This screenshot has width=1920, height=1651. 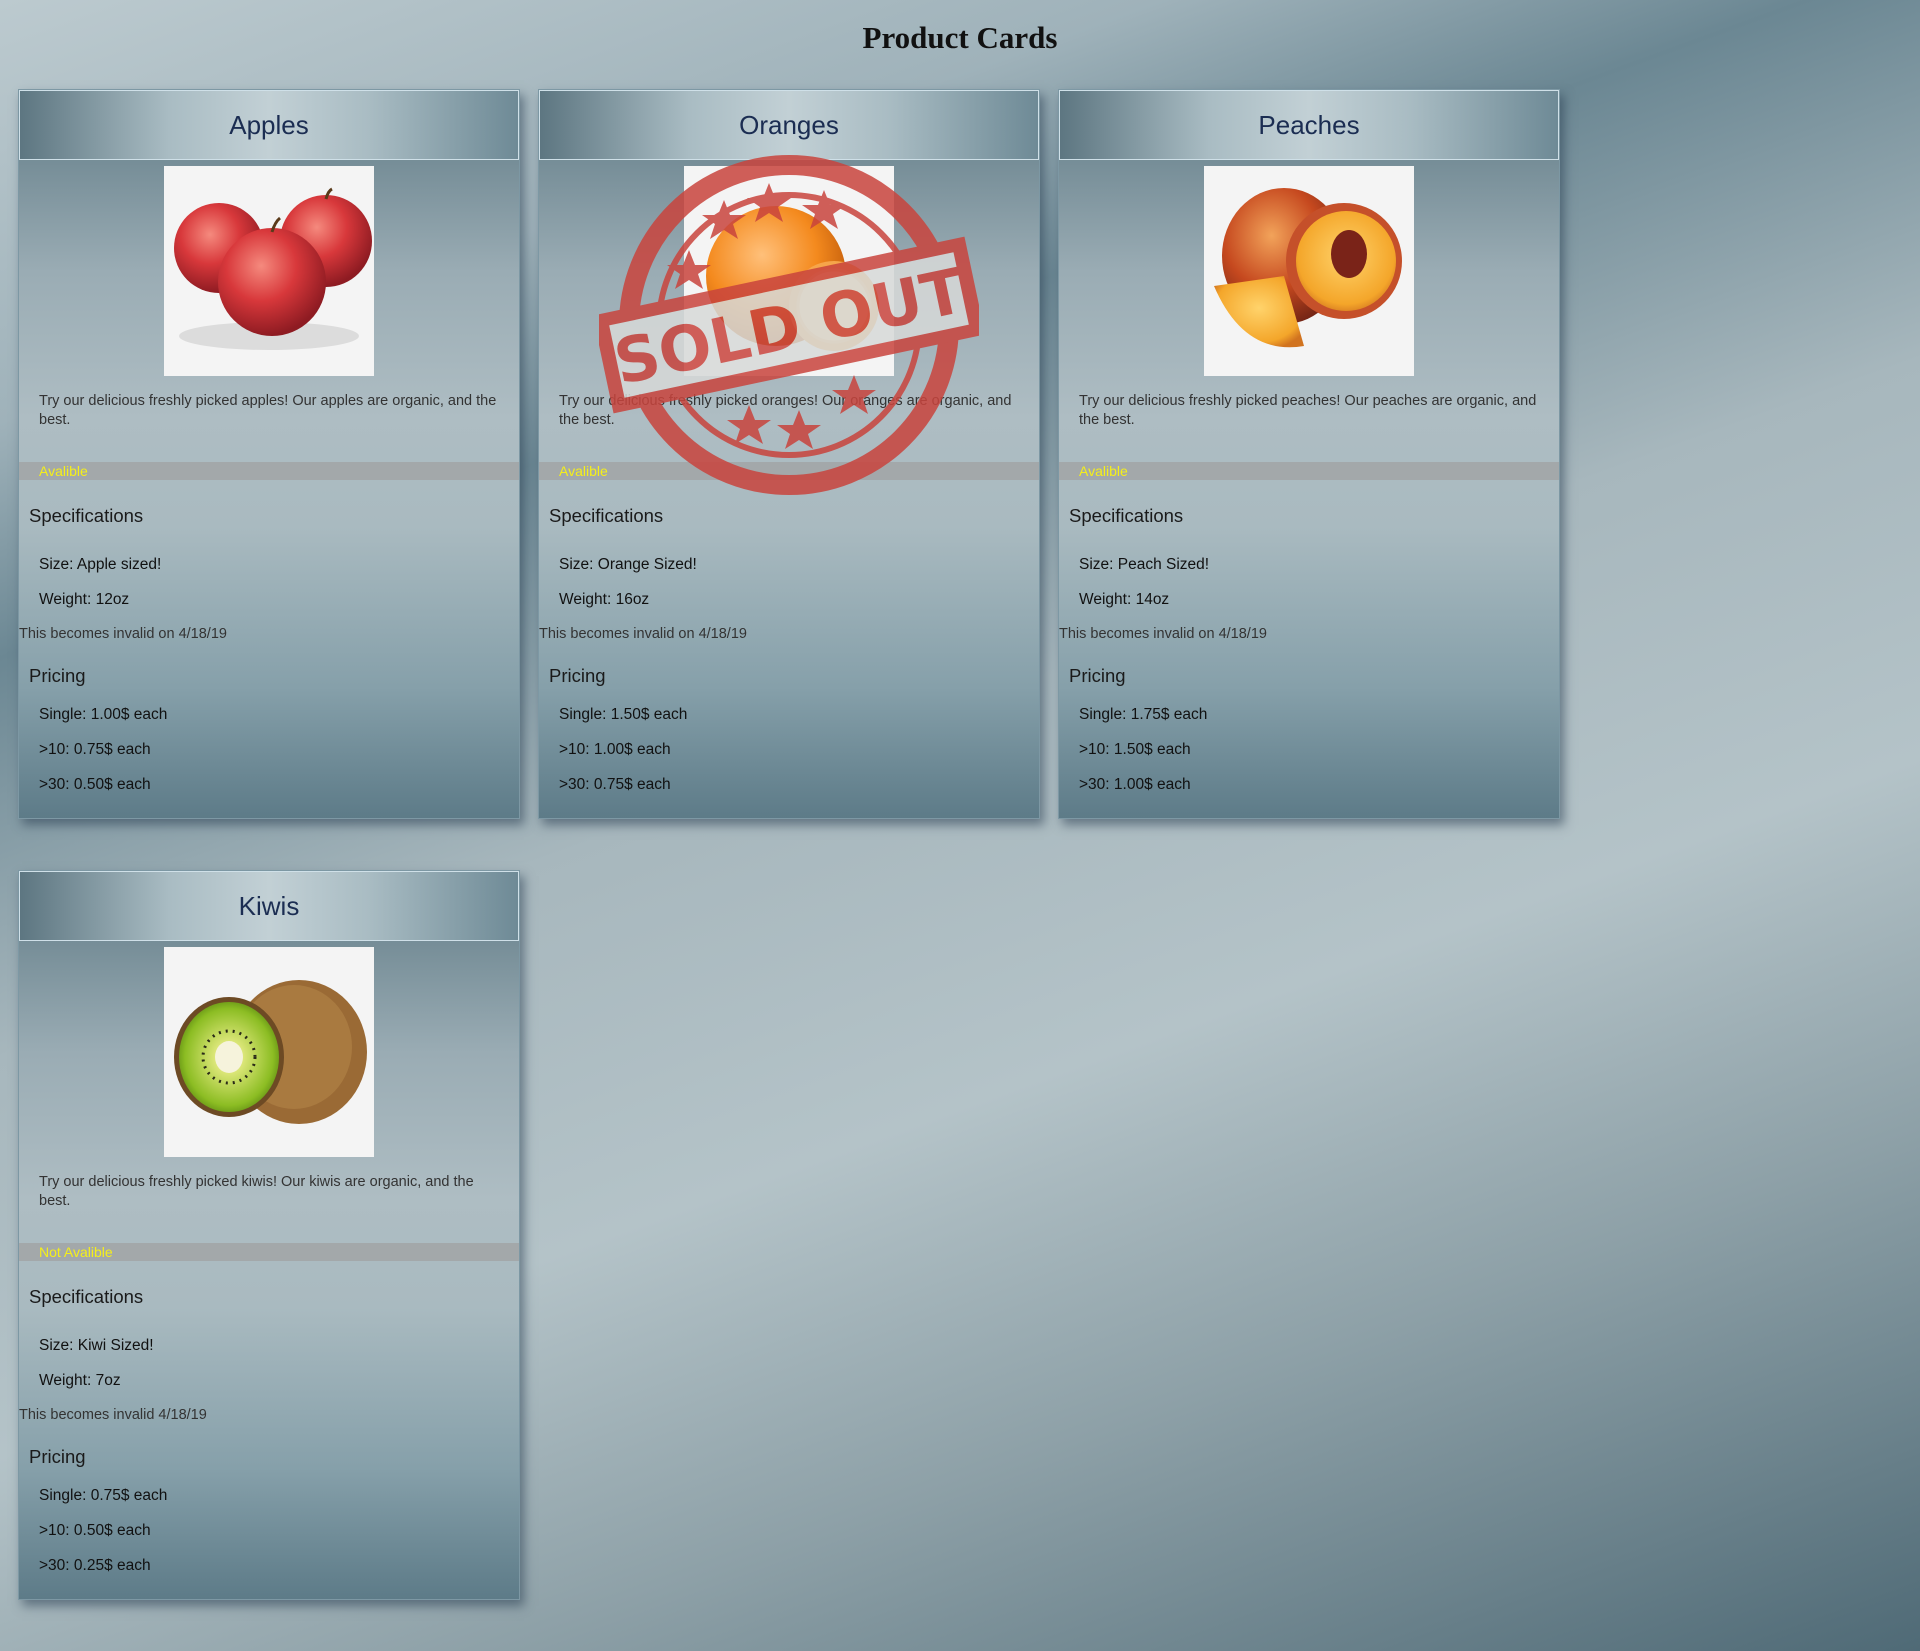 What do you see at coordinates (789, 325) in the screenshot?
I see `sold-out-stamp: SOLD OUT` at bounding box center [789, 325].